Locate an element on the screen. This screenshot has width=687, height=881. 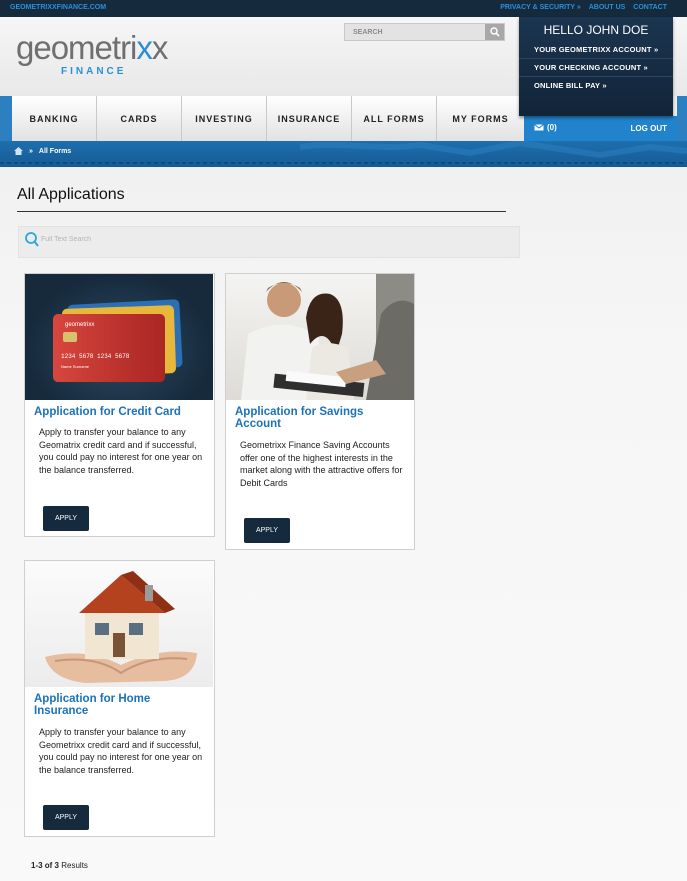
svg-text: geometrixx is located at coordinates (79, 325).